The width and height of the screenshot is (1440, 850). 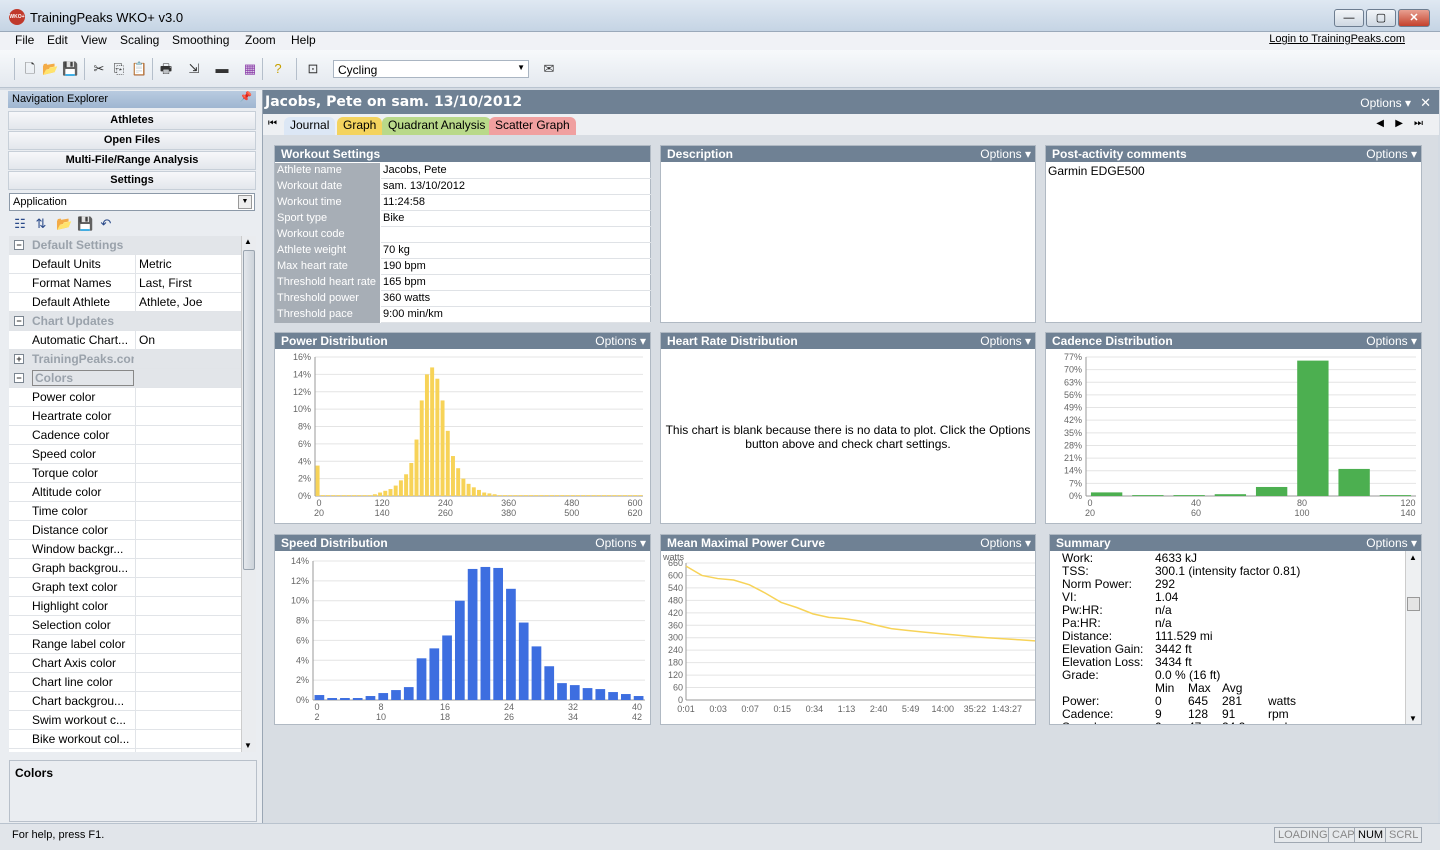 I want to click on property-row: Heartrate color, so click(x=125, y=416).